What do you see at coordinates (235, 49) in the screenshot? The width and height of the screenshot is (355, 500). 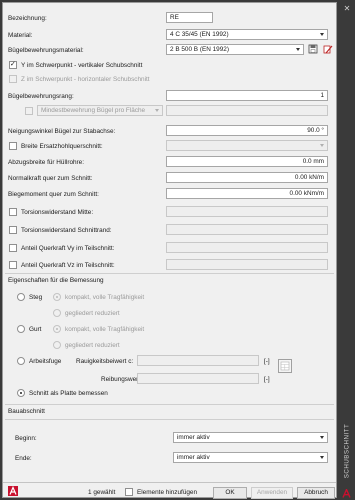 I see `buegel-material-select: 2 B 500 B (EN 1992)` at bounding box center [235, 49].